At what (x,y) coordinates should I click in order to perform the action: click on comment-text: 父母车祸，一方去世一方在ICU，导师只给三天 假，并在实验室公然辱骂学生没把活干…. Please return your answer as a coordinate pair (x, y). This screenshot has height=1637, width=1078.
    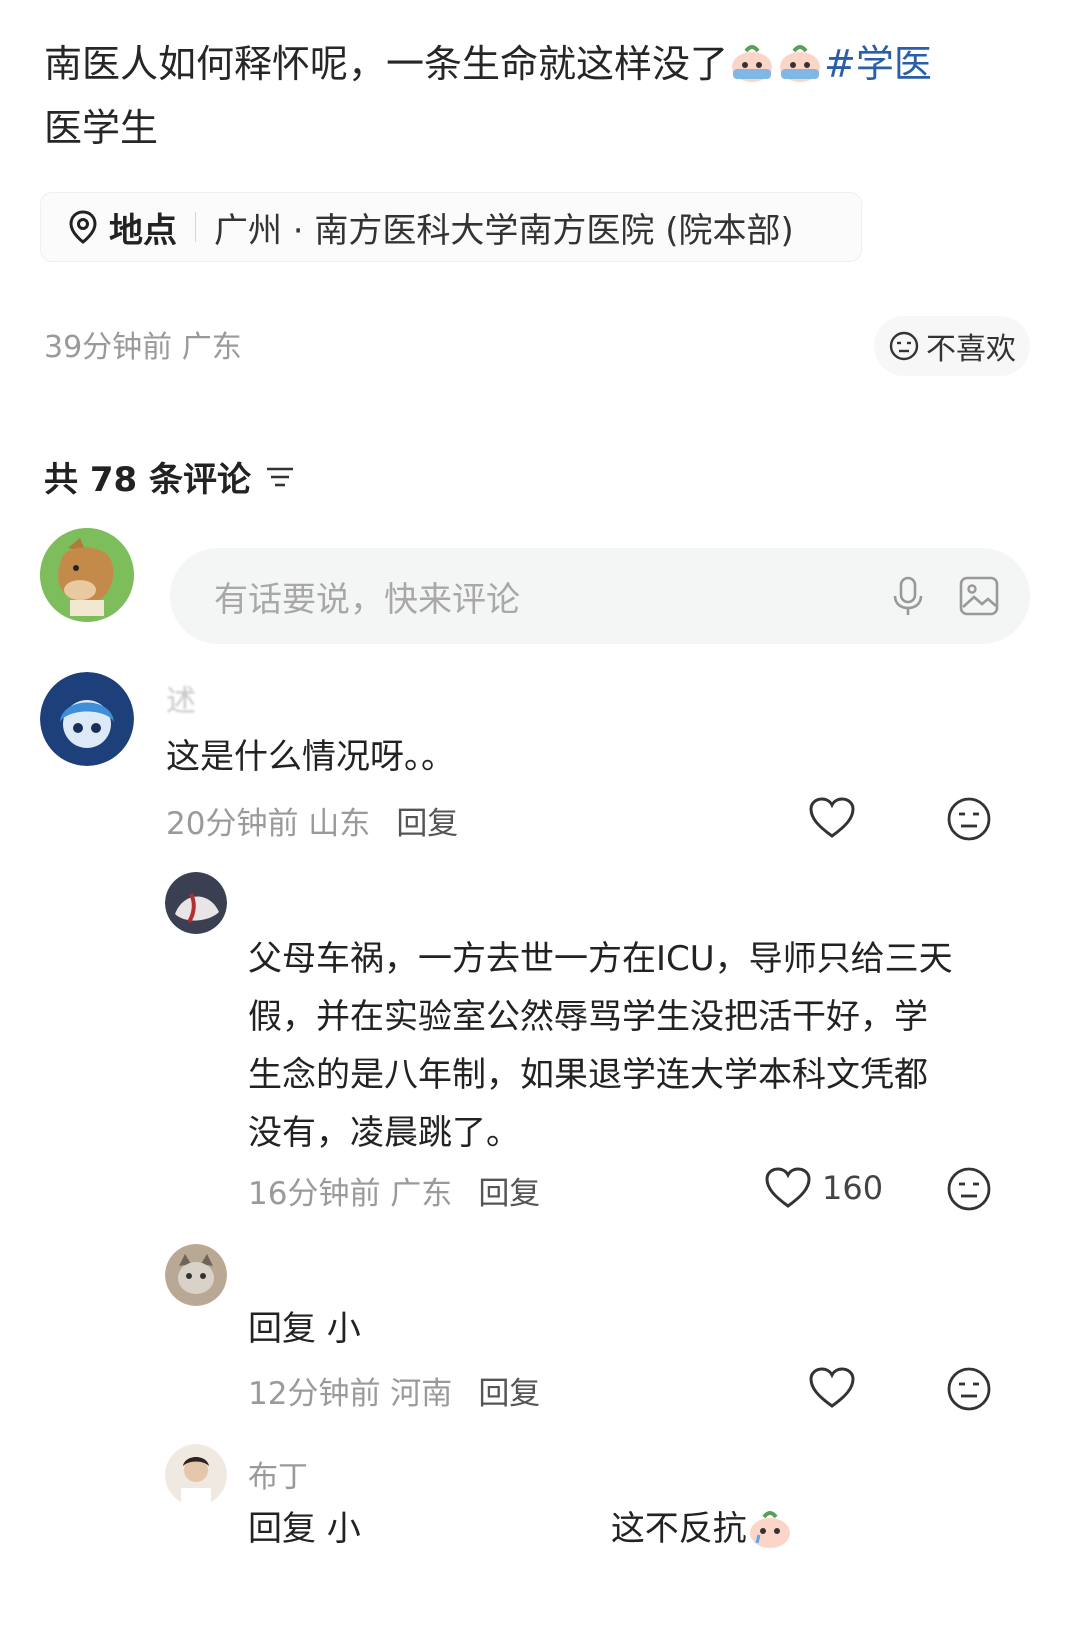
    Looking at the image, I should click on (638, 1046).